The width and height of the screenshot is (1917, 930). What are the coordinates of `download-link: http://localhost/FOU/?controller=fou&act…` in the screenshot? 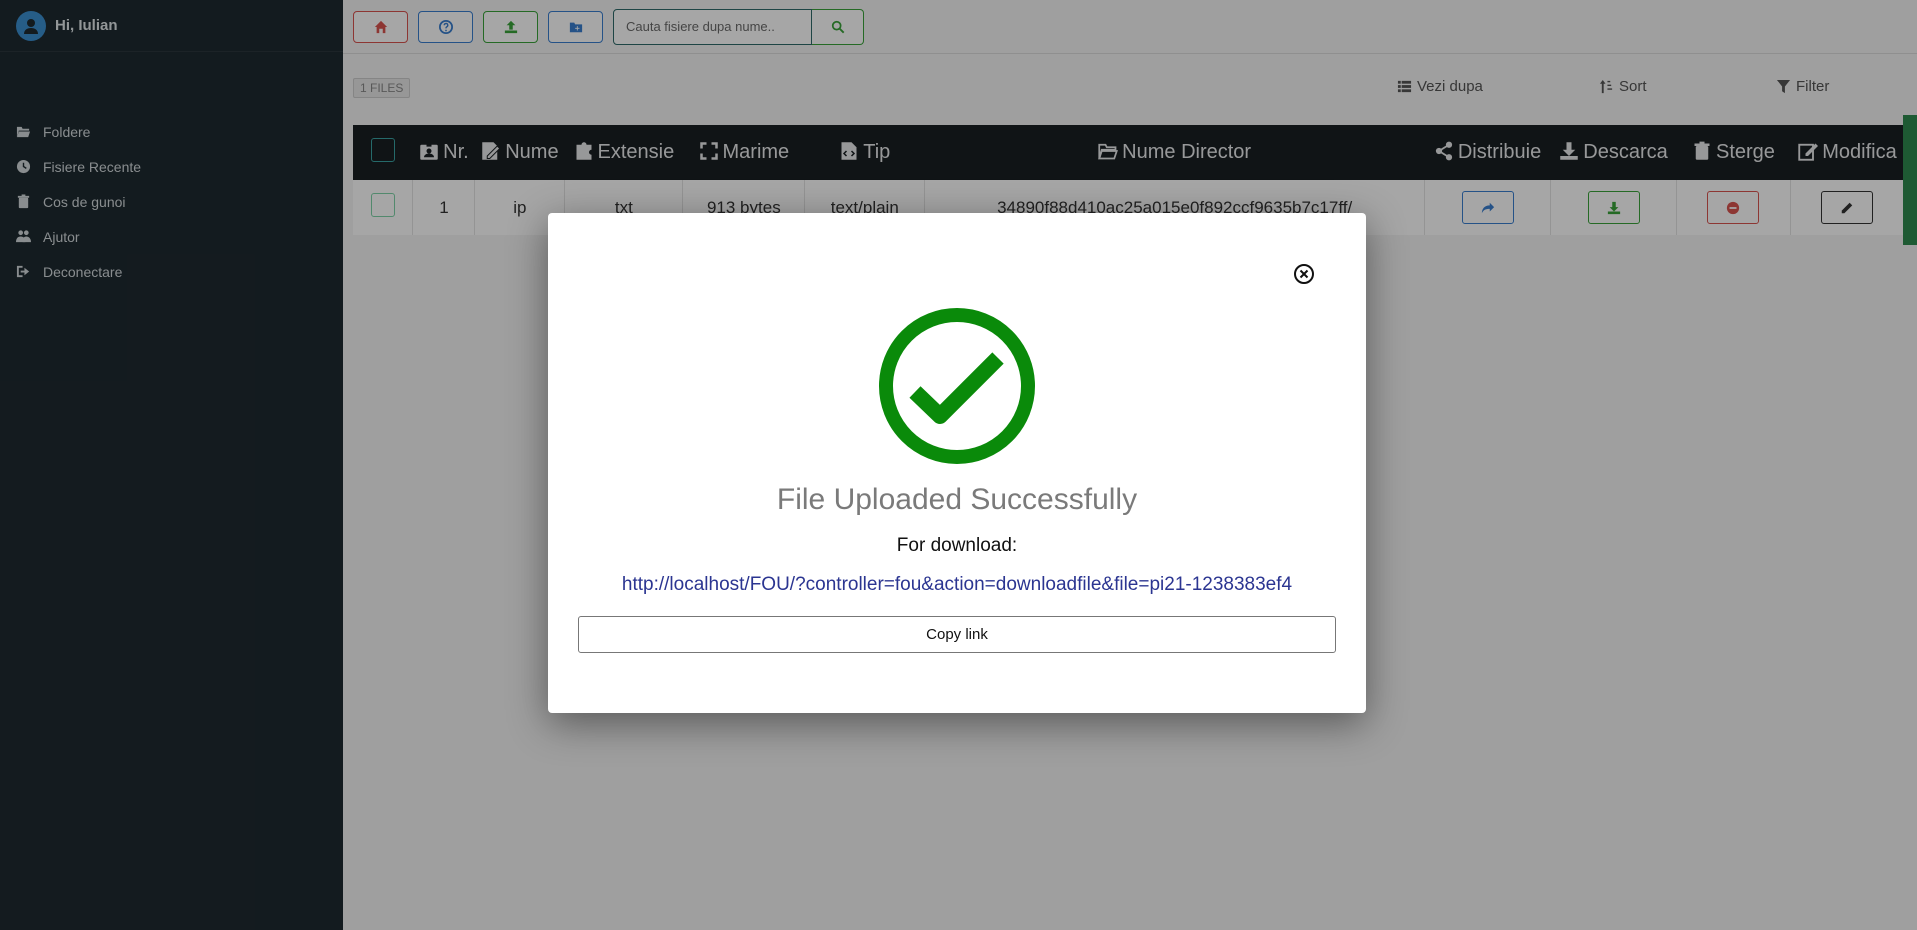 It's located at (957, 585).